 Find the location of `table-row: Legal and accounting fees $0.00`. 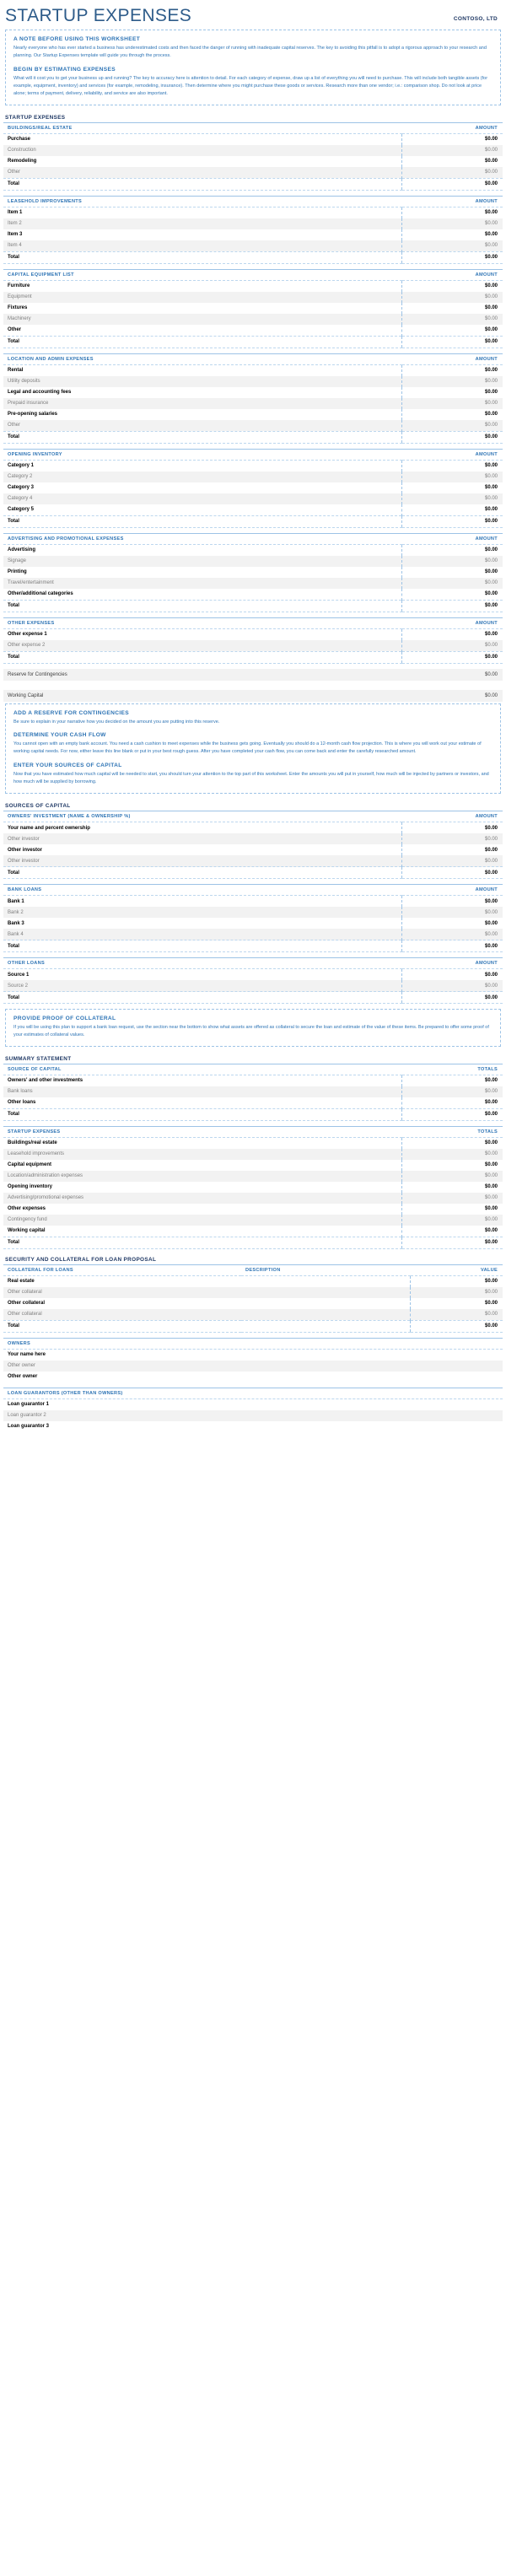

table-row: Legal and accounting fees $0.00 is located at coordinates (253, 392).